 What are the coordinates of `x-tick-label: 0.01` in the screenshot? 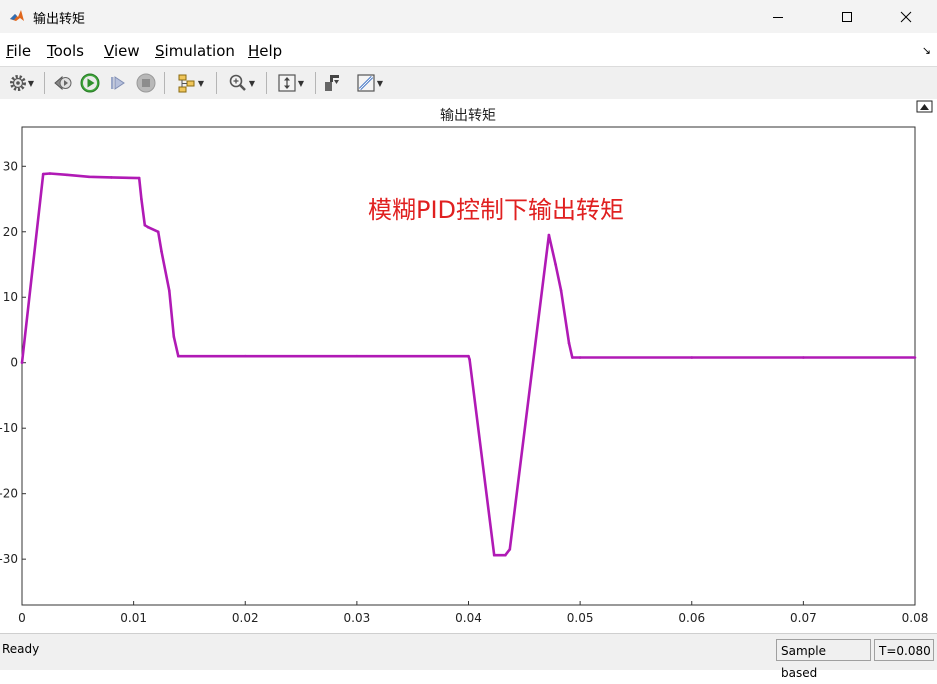 It's located at (133, 618).